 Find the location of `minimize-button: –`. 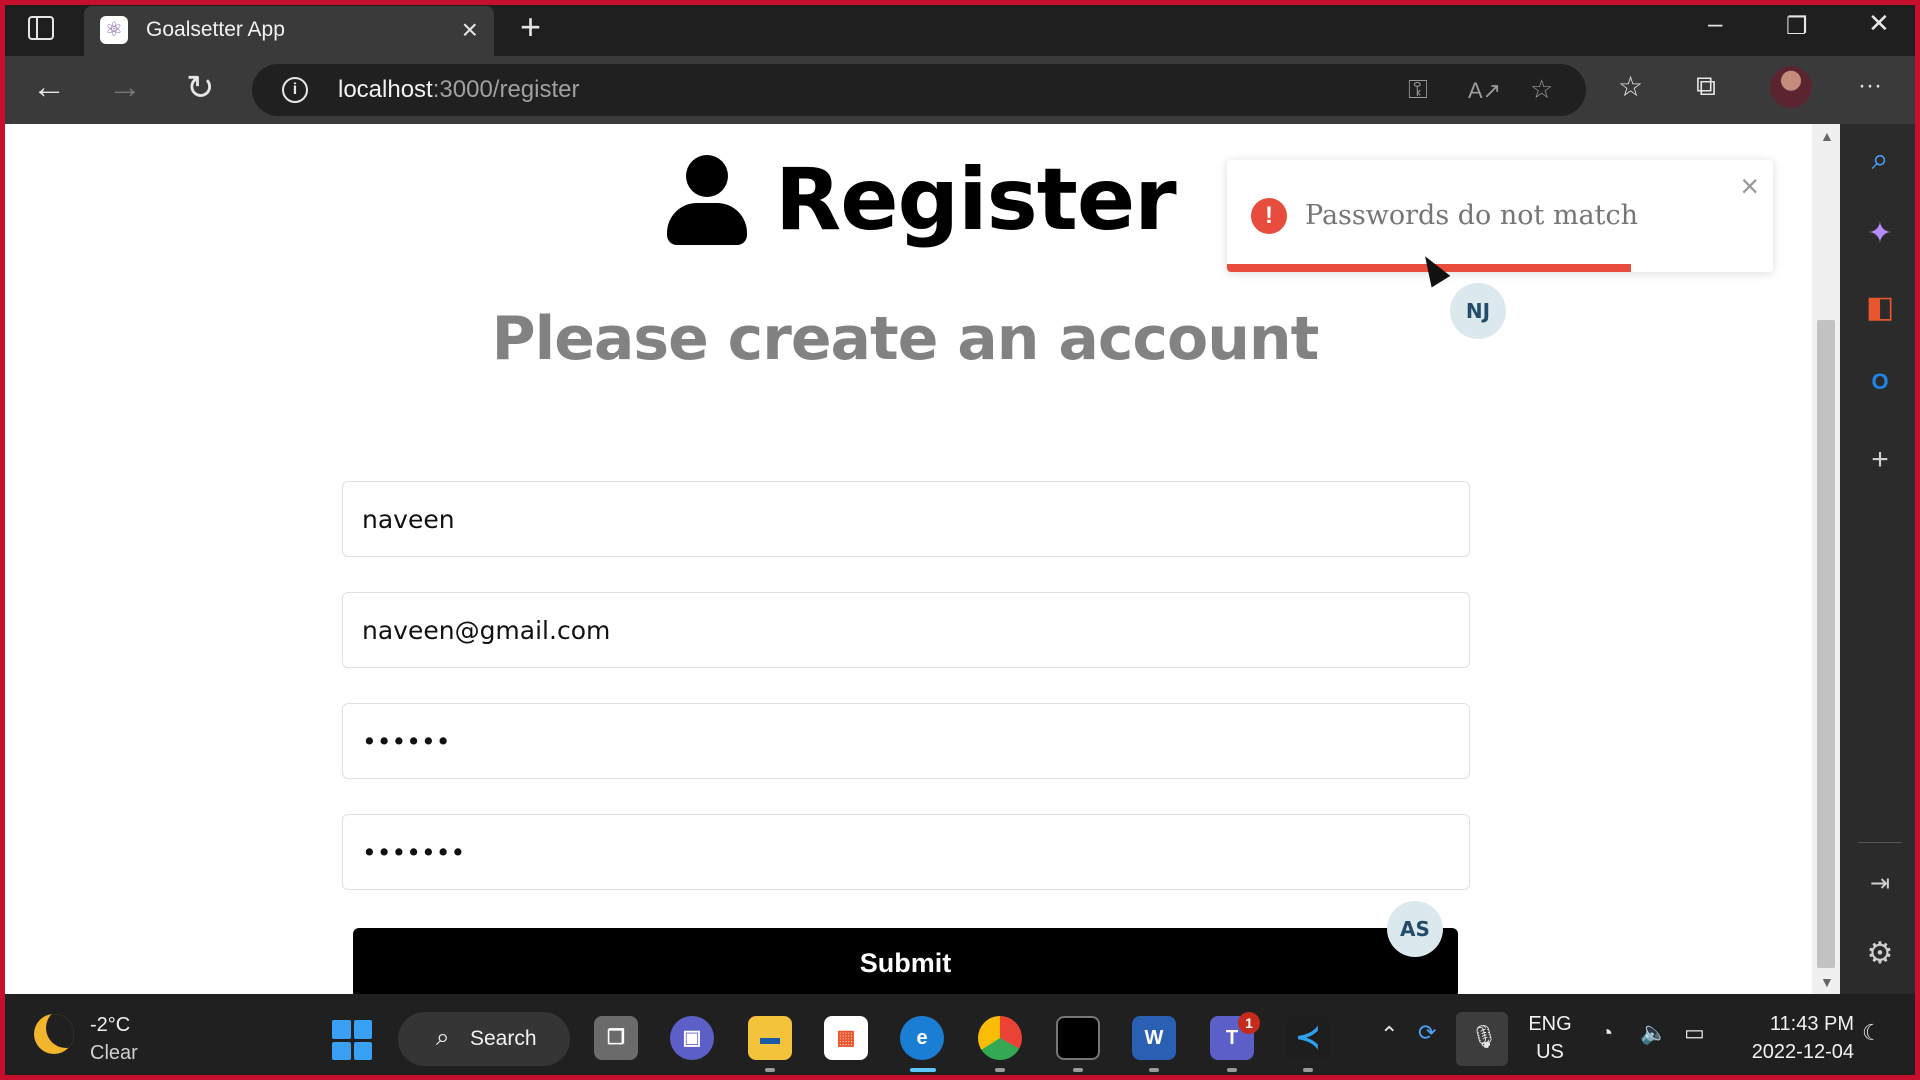

minimize-button: – is located at coordinates (1715, 23).